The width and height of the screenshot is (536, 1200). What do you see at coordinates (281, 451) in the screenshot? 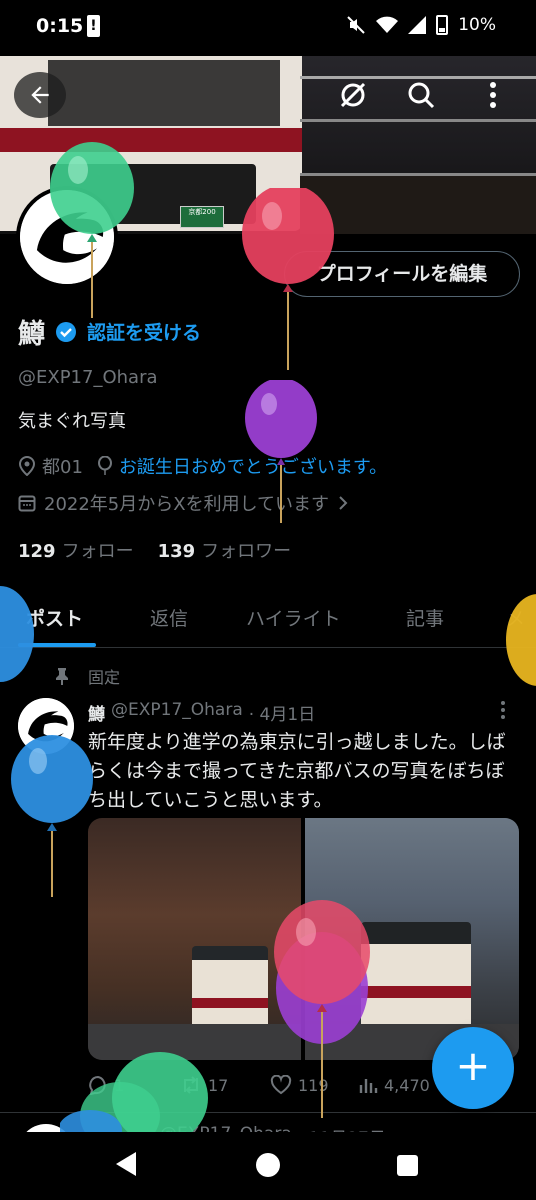
I see `balloon-purple` at bounding box center [281, 451].